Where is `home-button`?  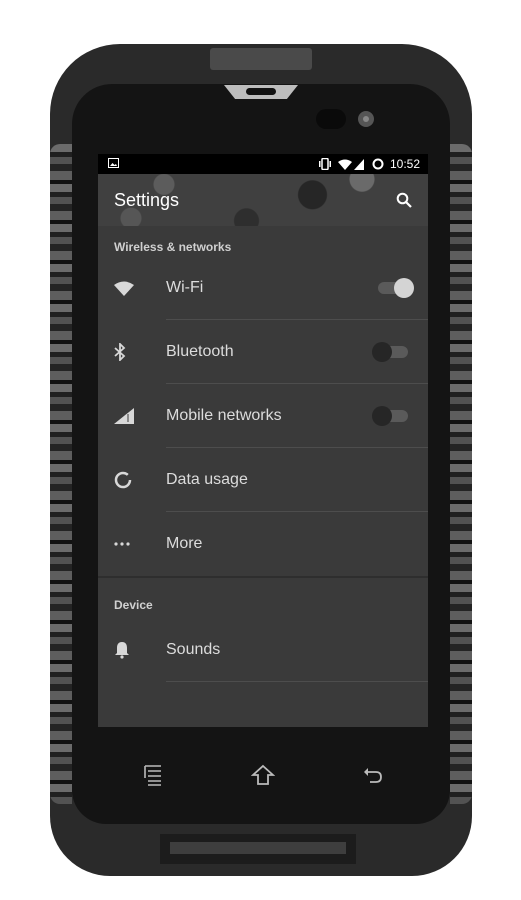
home-button is located at coordinates (263, 775).